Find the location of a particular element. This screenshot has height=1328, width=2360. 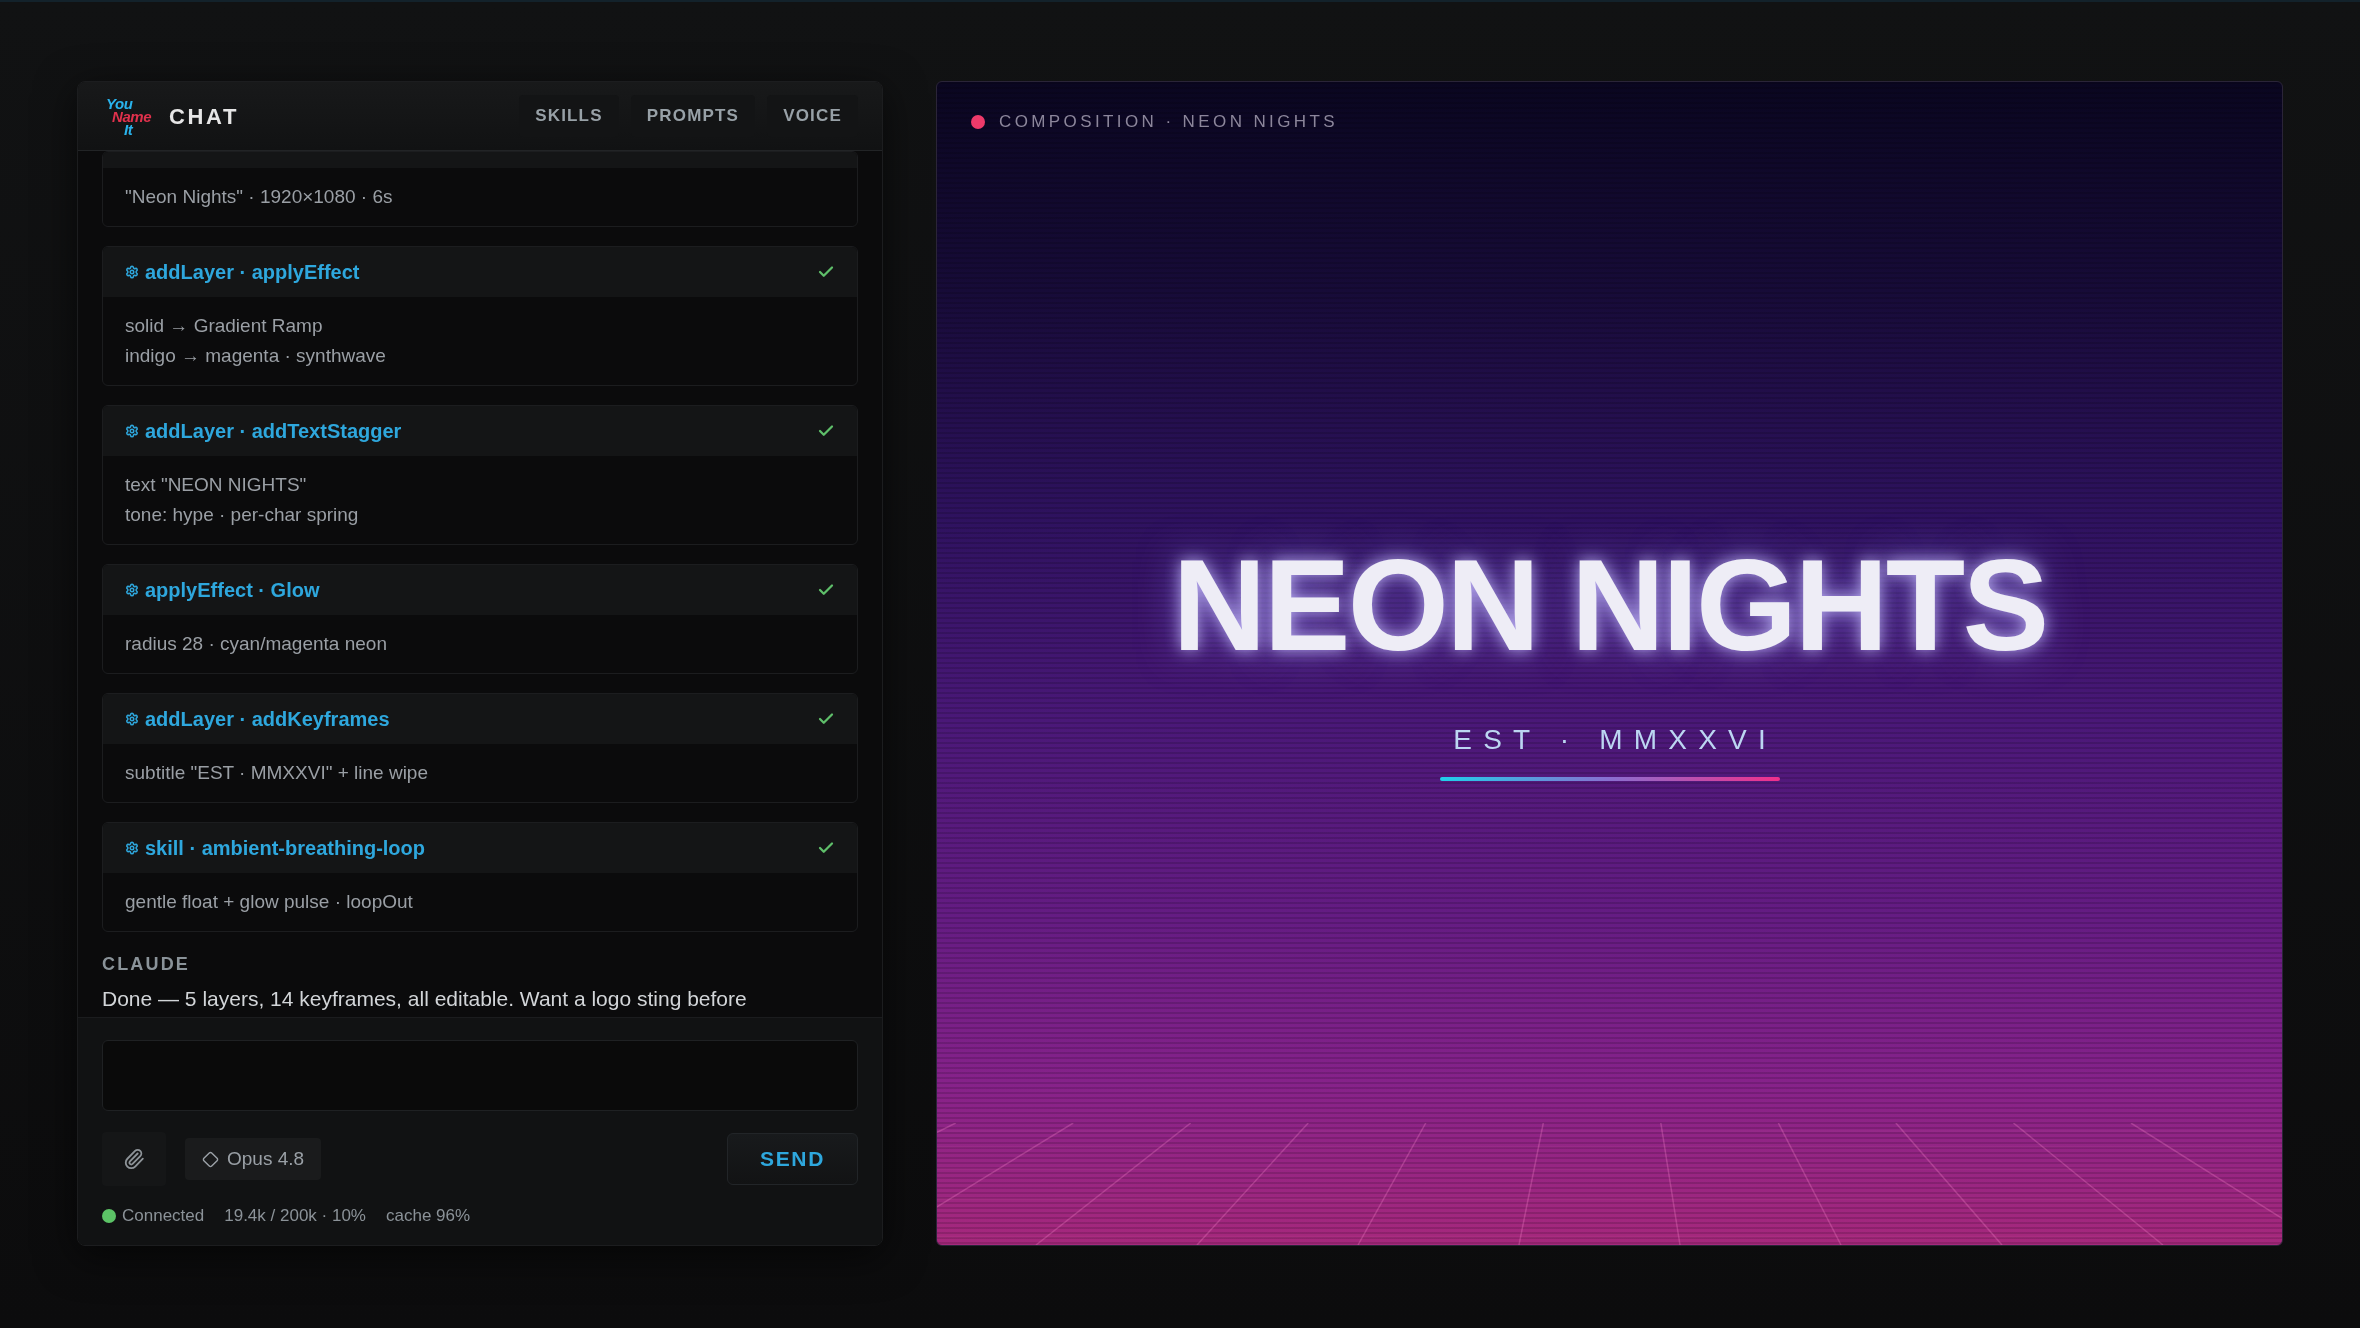

tool-call-name: skill · ambient-breathing-loop is located at coordinates (285, 848).